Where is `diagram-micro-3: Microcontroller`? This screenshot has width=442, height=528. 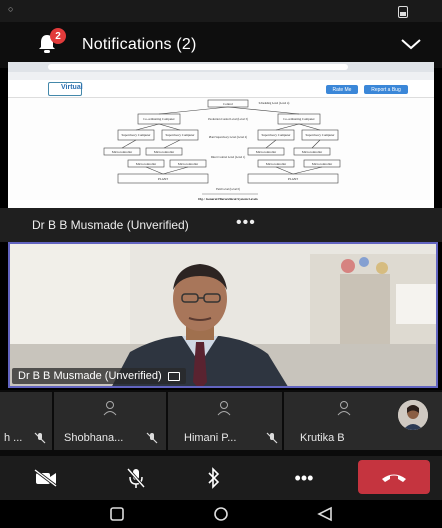
diagram-micro-3: Microcontroller is located at coordinates (266, 152).